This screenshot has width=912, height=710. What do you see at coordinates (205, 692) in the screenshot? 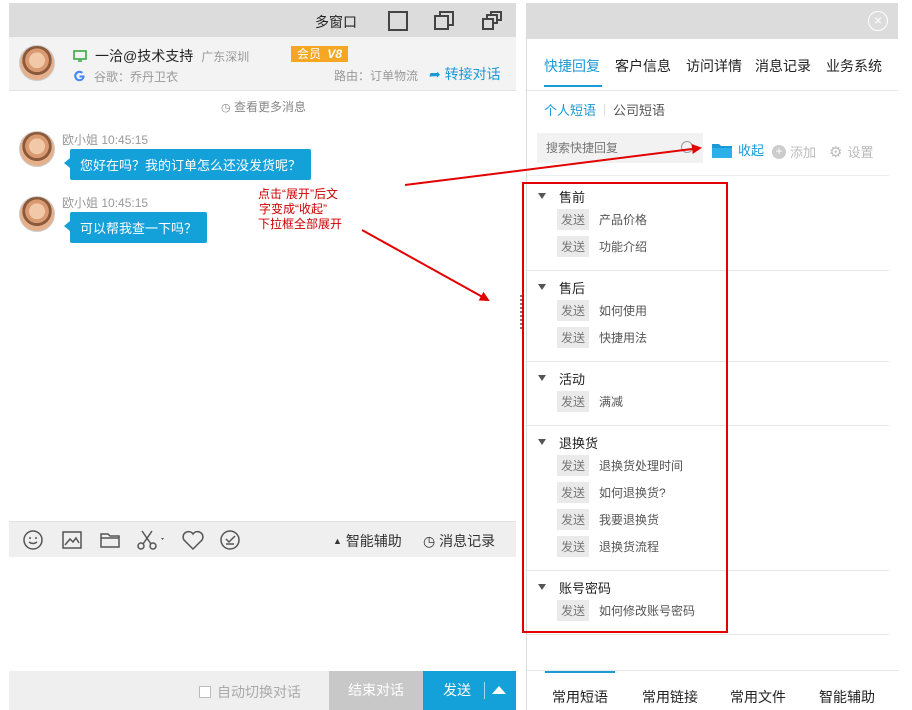
I see `checkbox-icon` at bounding box center [205, 692].